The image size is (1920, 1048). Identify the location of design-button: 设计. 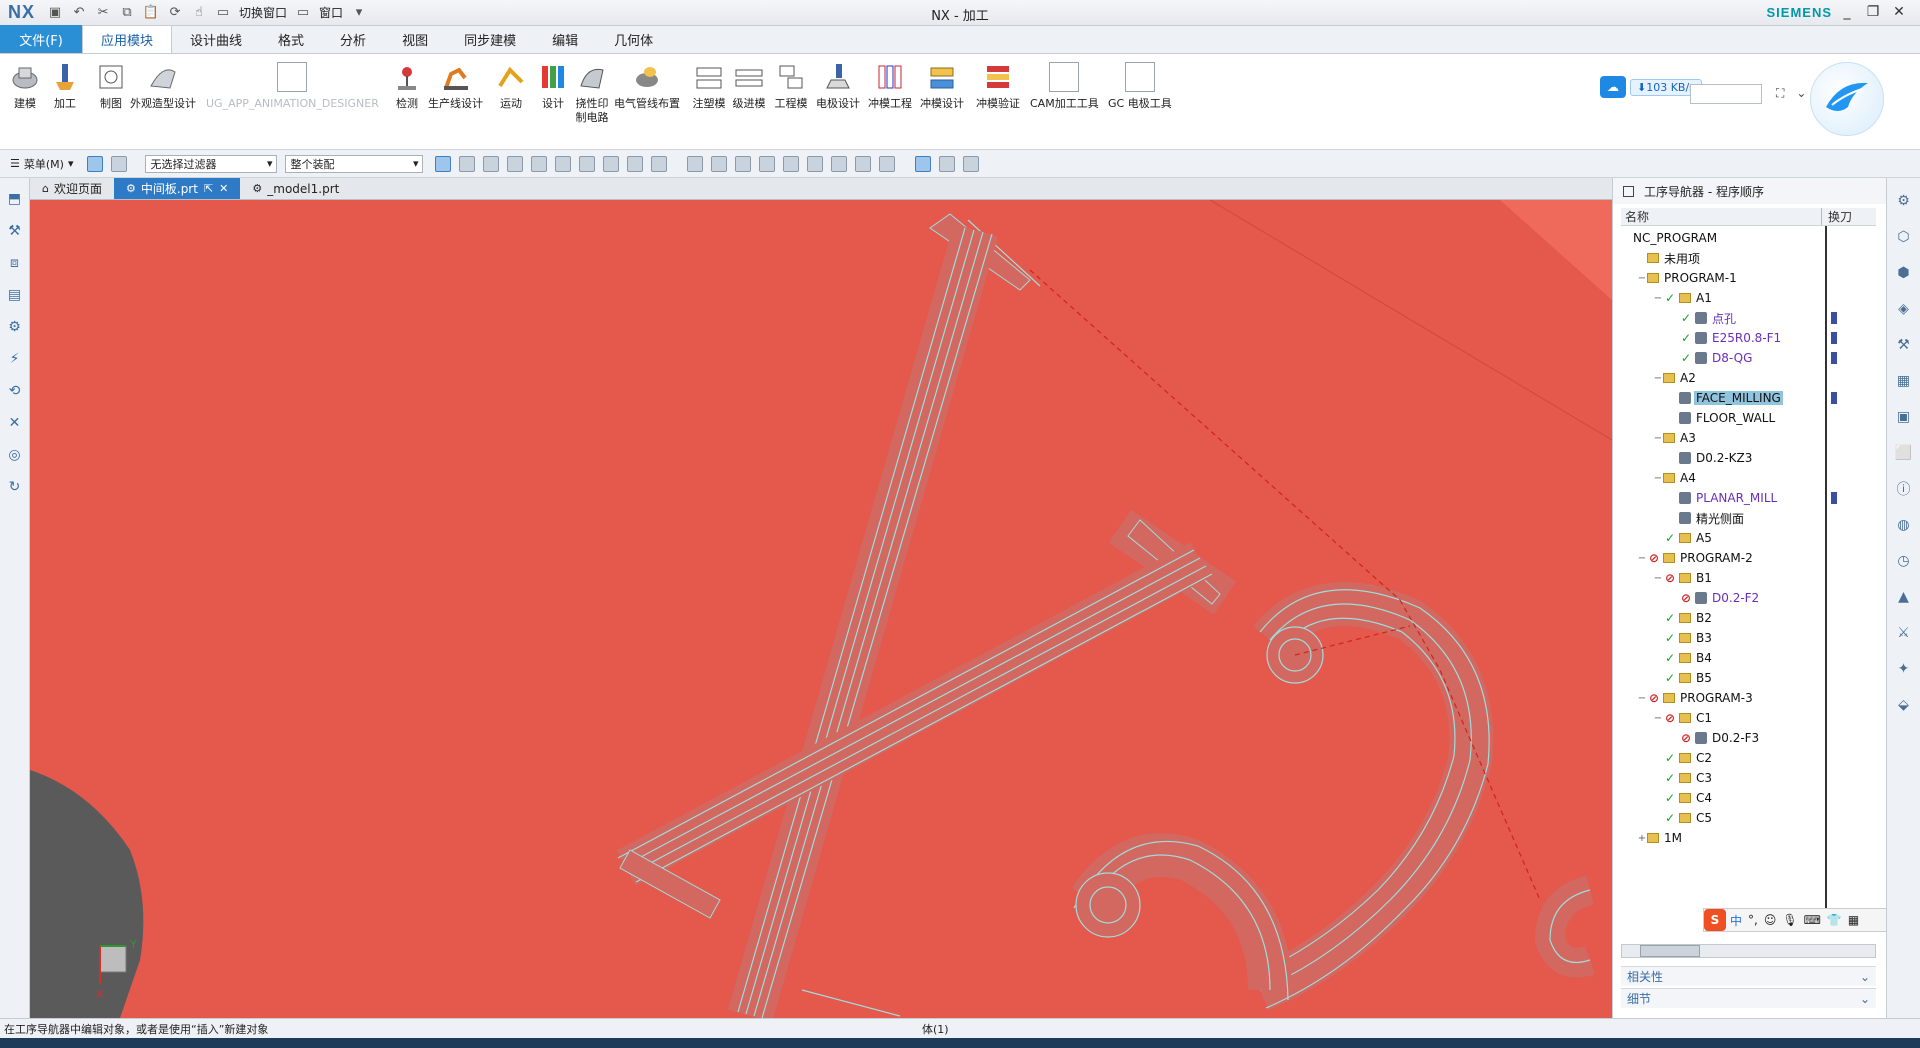
(553, 85).